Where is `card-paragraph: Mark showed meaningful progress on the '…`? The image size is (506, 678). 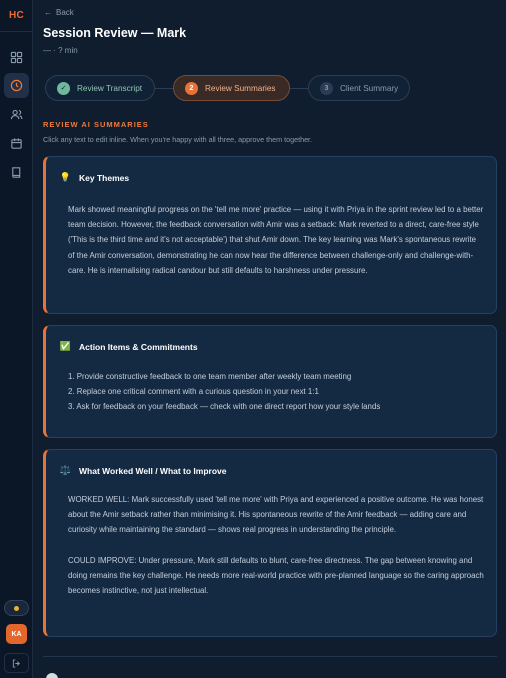
card-paragraph: Mark showed meaningful progress on the '… is located at coordinates (276, 240).